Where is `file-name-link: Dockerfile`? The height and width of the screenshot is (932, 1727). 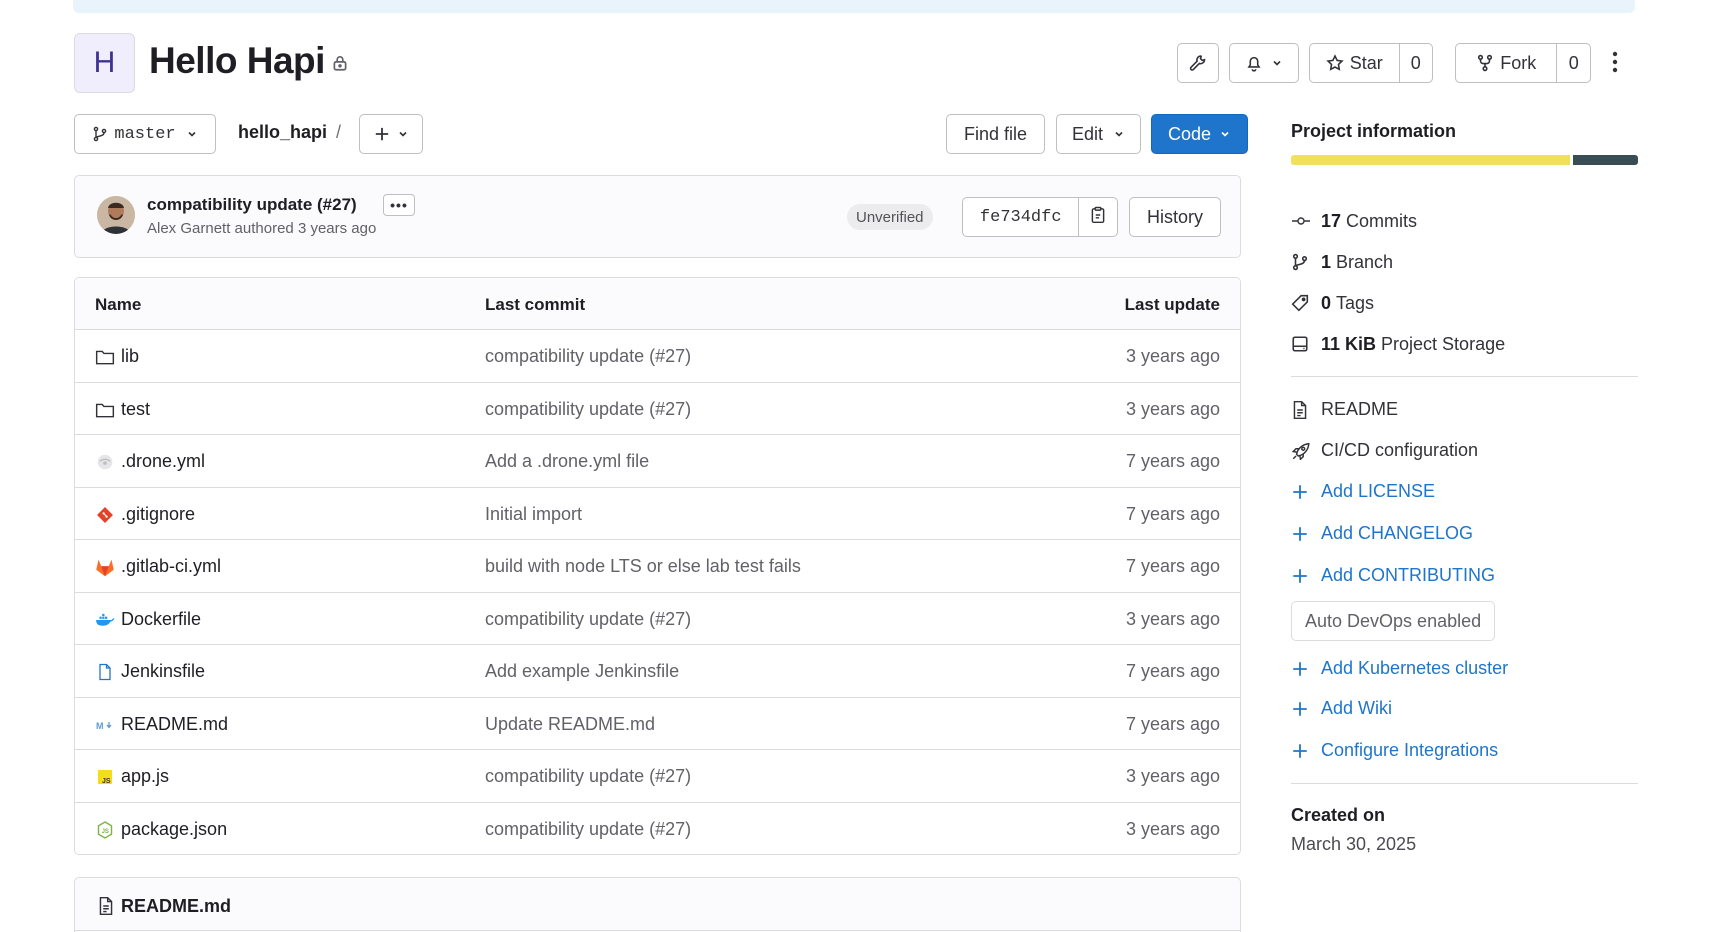 file-name-link: Dockerfile is located at coordinates (161, 619).